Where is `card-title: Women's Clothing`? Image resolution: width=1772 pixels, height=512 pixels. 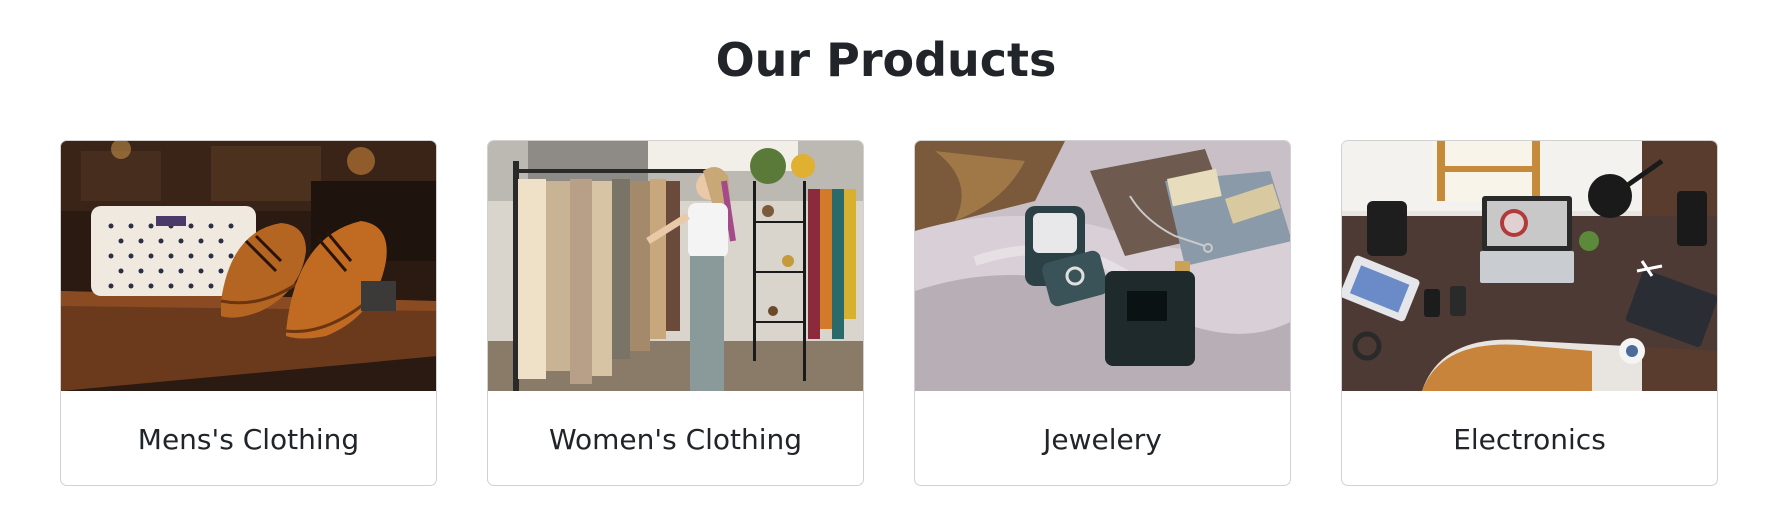 card-title: Women's Clothing is located at coordinates (675, 439).